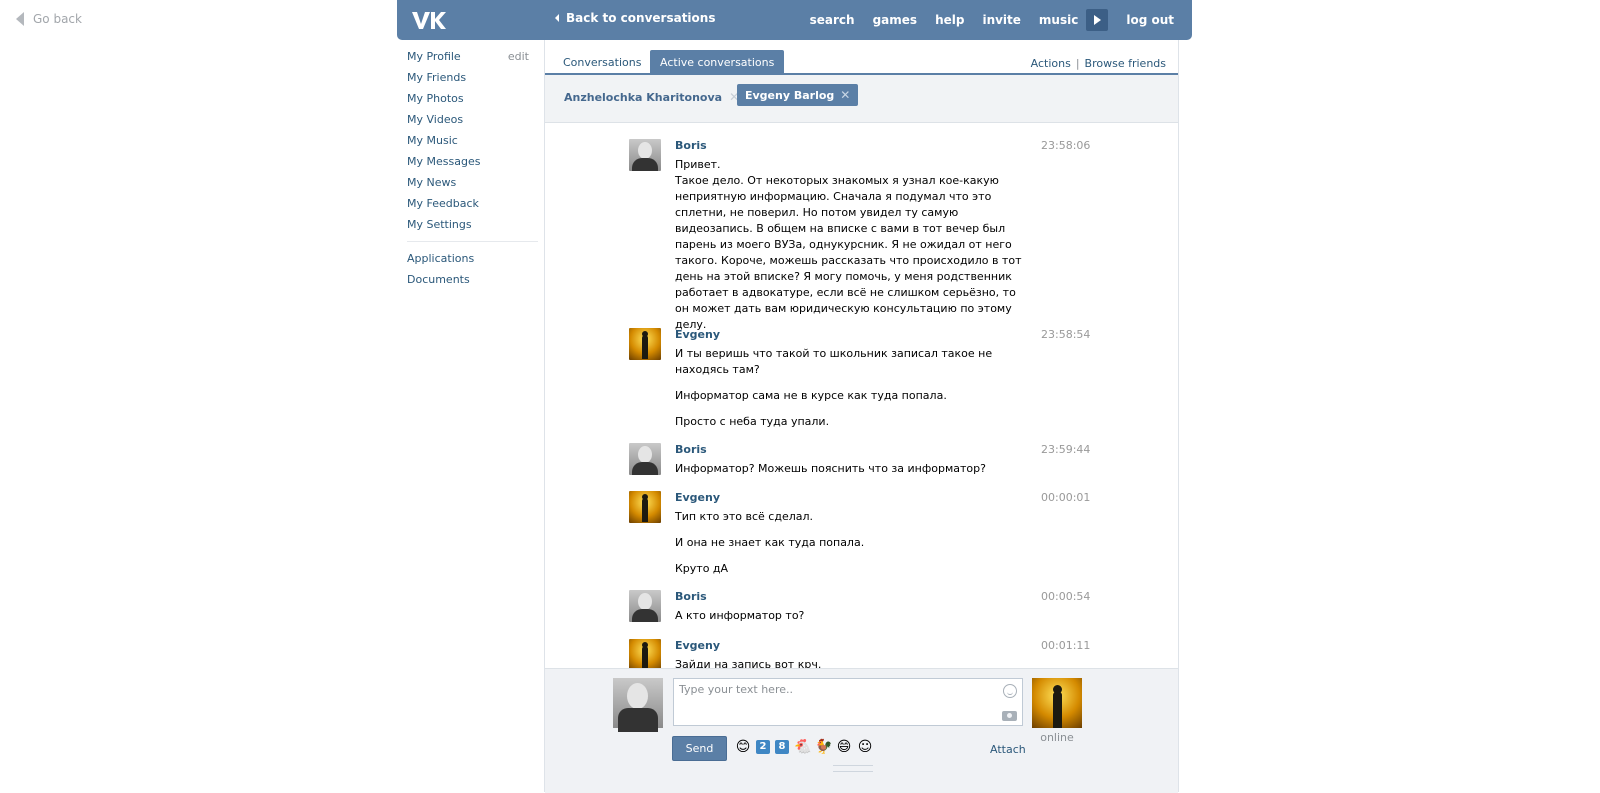 Image resolution: width=1600 pixels, height=793 pixels. I want to click on edit-profile-link: edit, so click(518, 56).